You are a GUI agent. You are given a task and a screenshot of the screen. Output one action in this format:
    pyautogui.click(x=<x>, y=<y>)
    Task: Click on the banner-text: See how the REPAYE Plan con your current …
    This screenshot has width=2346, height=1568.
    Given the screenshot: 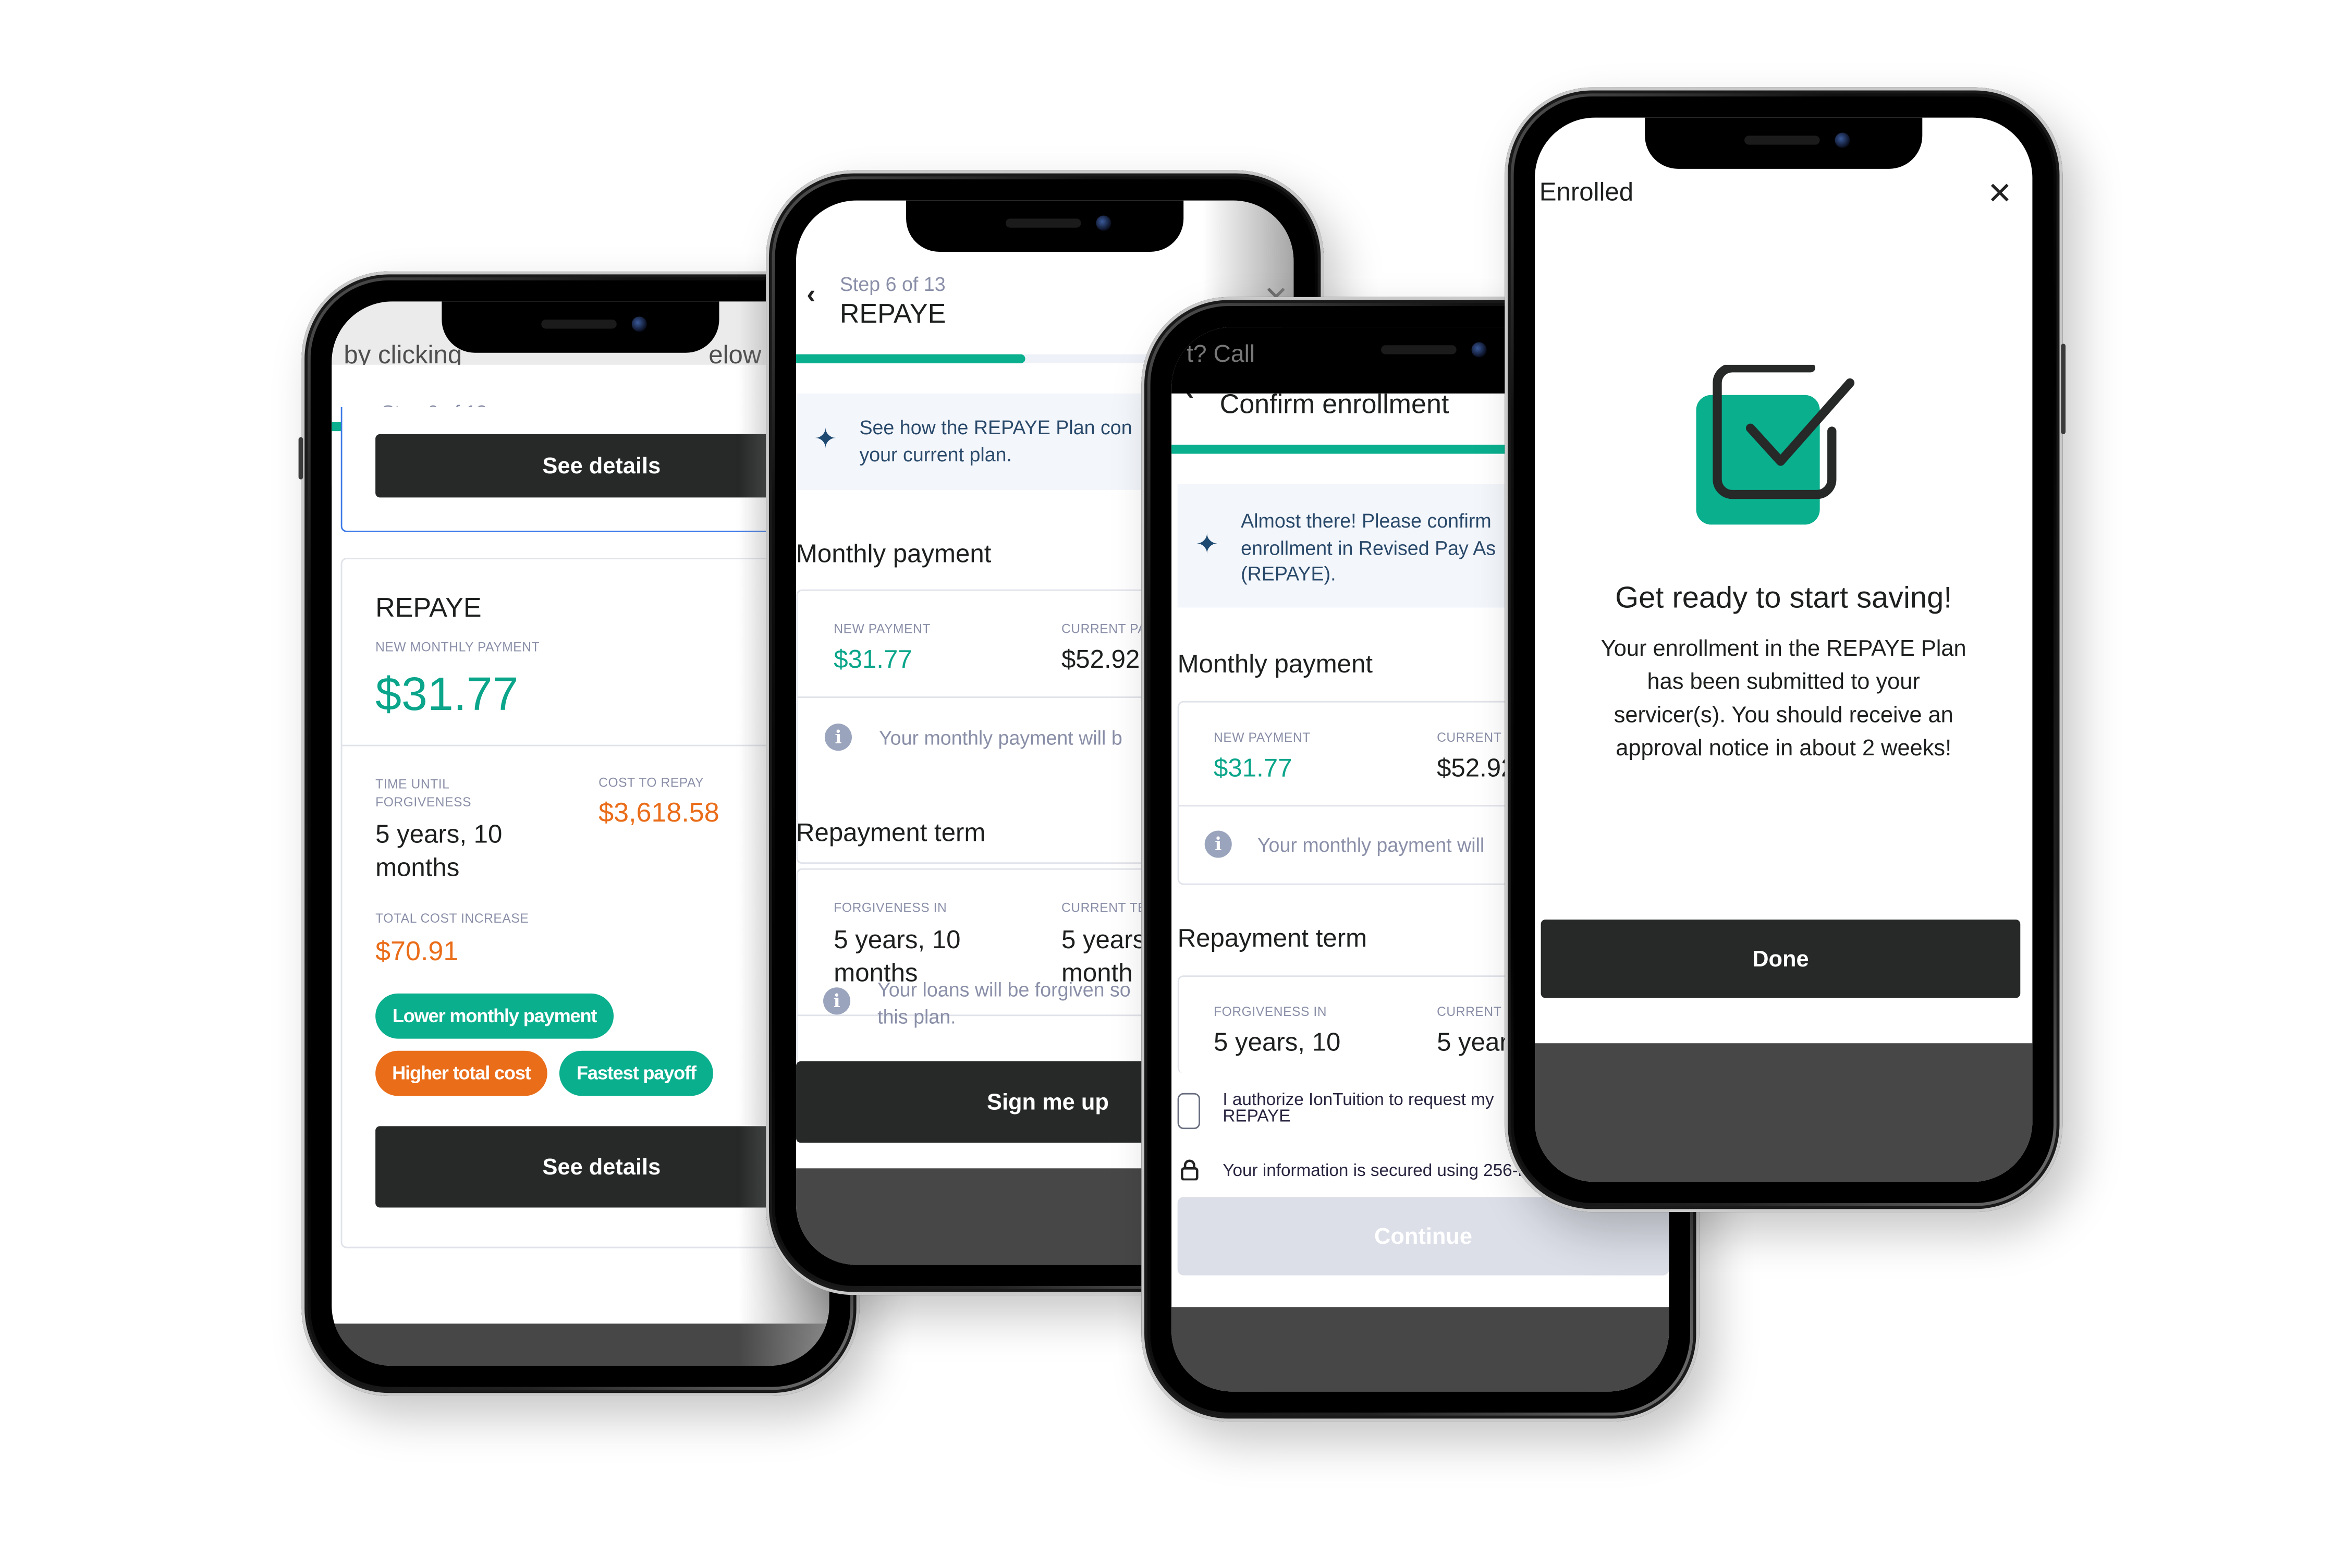 What is the action you would take?
    pyautogui.click(x=995, y=442)
    